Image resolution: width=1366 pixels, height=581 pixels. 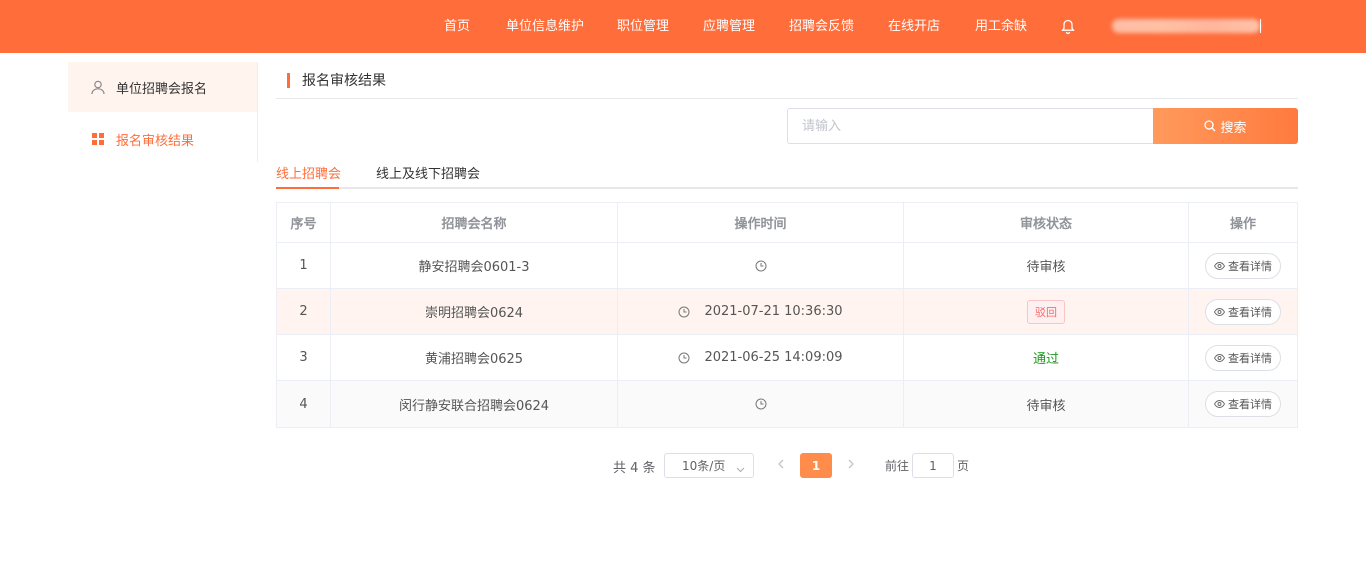 What do you see at coordinates (457, 26) in the screenshot?
I see `nav-home: 首页` at bounding box center [457, 26].